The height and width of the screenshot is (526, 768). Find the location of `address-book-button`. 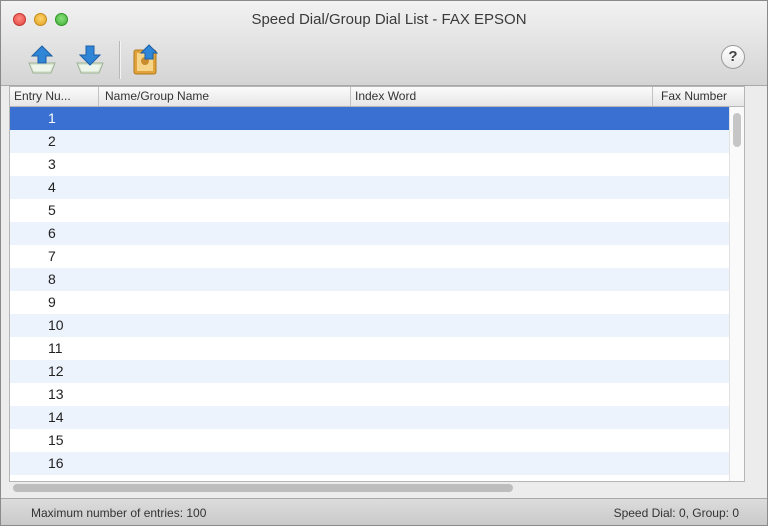

address-book-button is located at coordinates (146, 60).